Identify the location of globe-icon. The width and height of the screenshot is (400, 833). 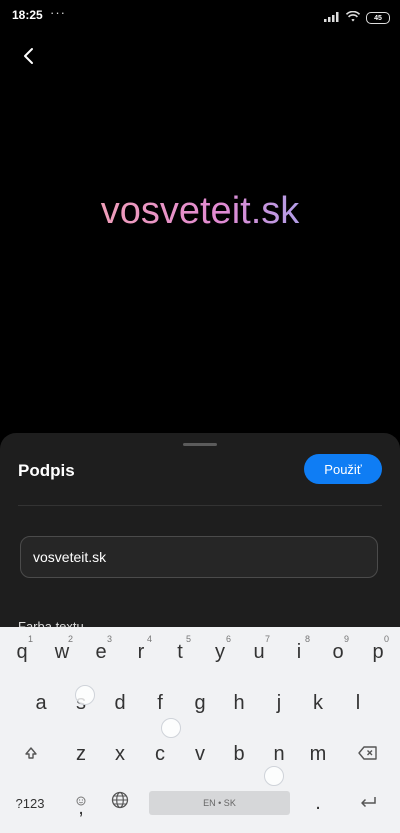
(120, 803).